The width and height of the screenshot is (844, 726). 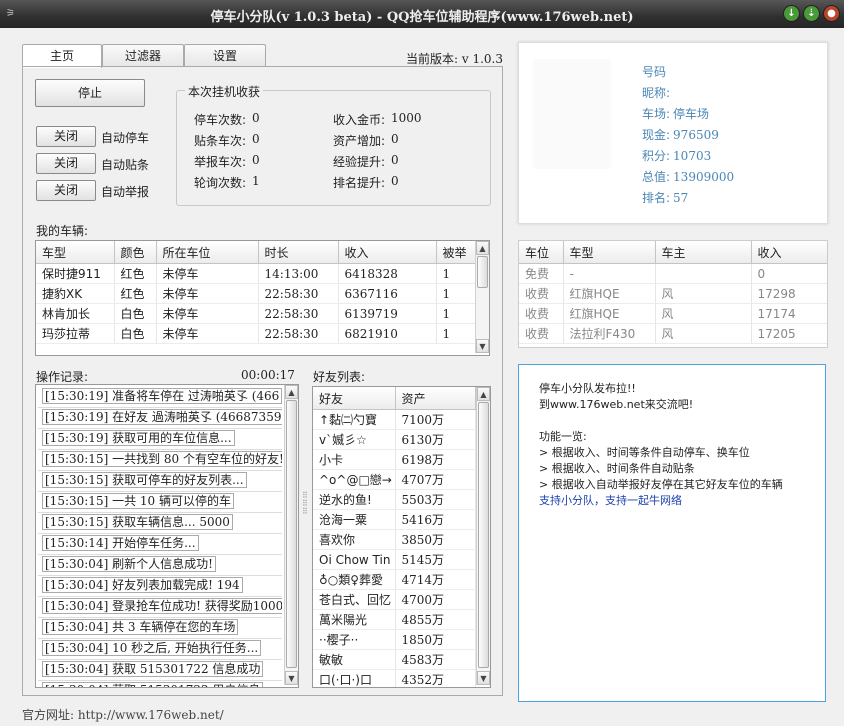 I want to click on car-column-header: 所在车位, so click(x=207, y=252).